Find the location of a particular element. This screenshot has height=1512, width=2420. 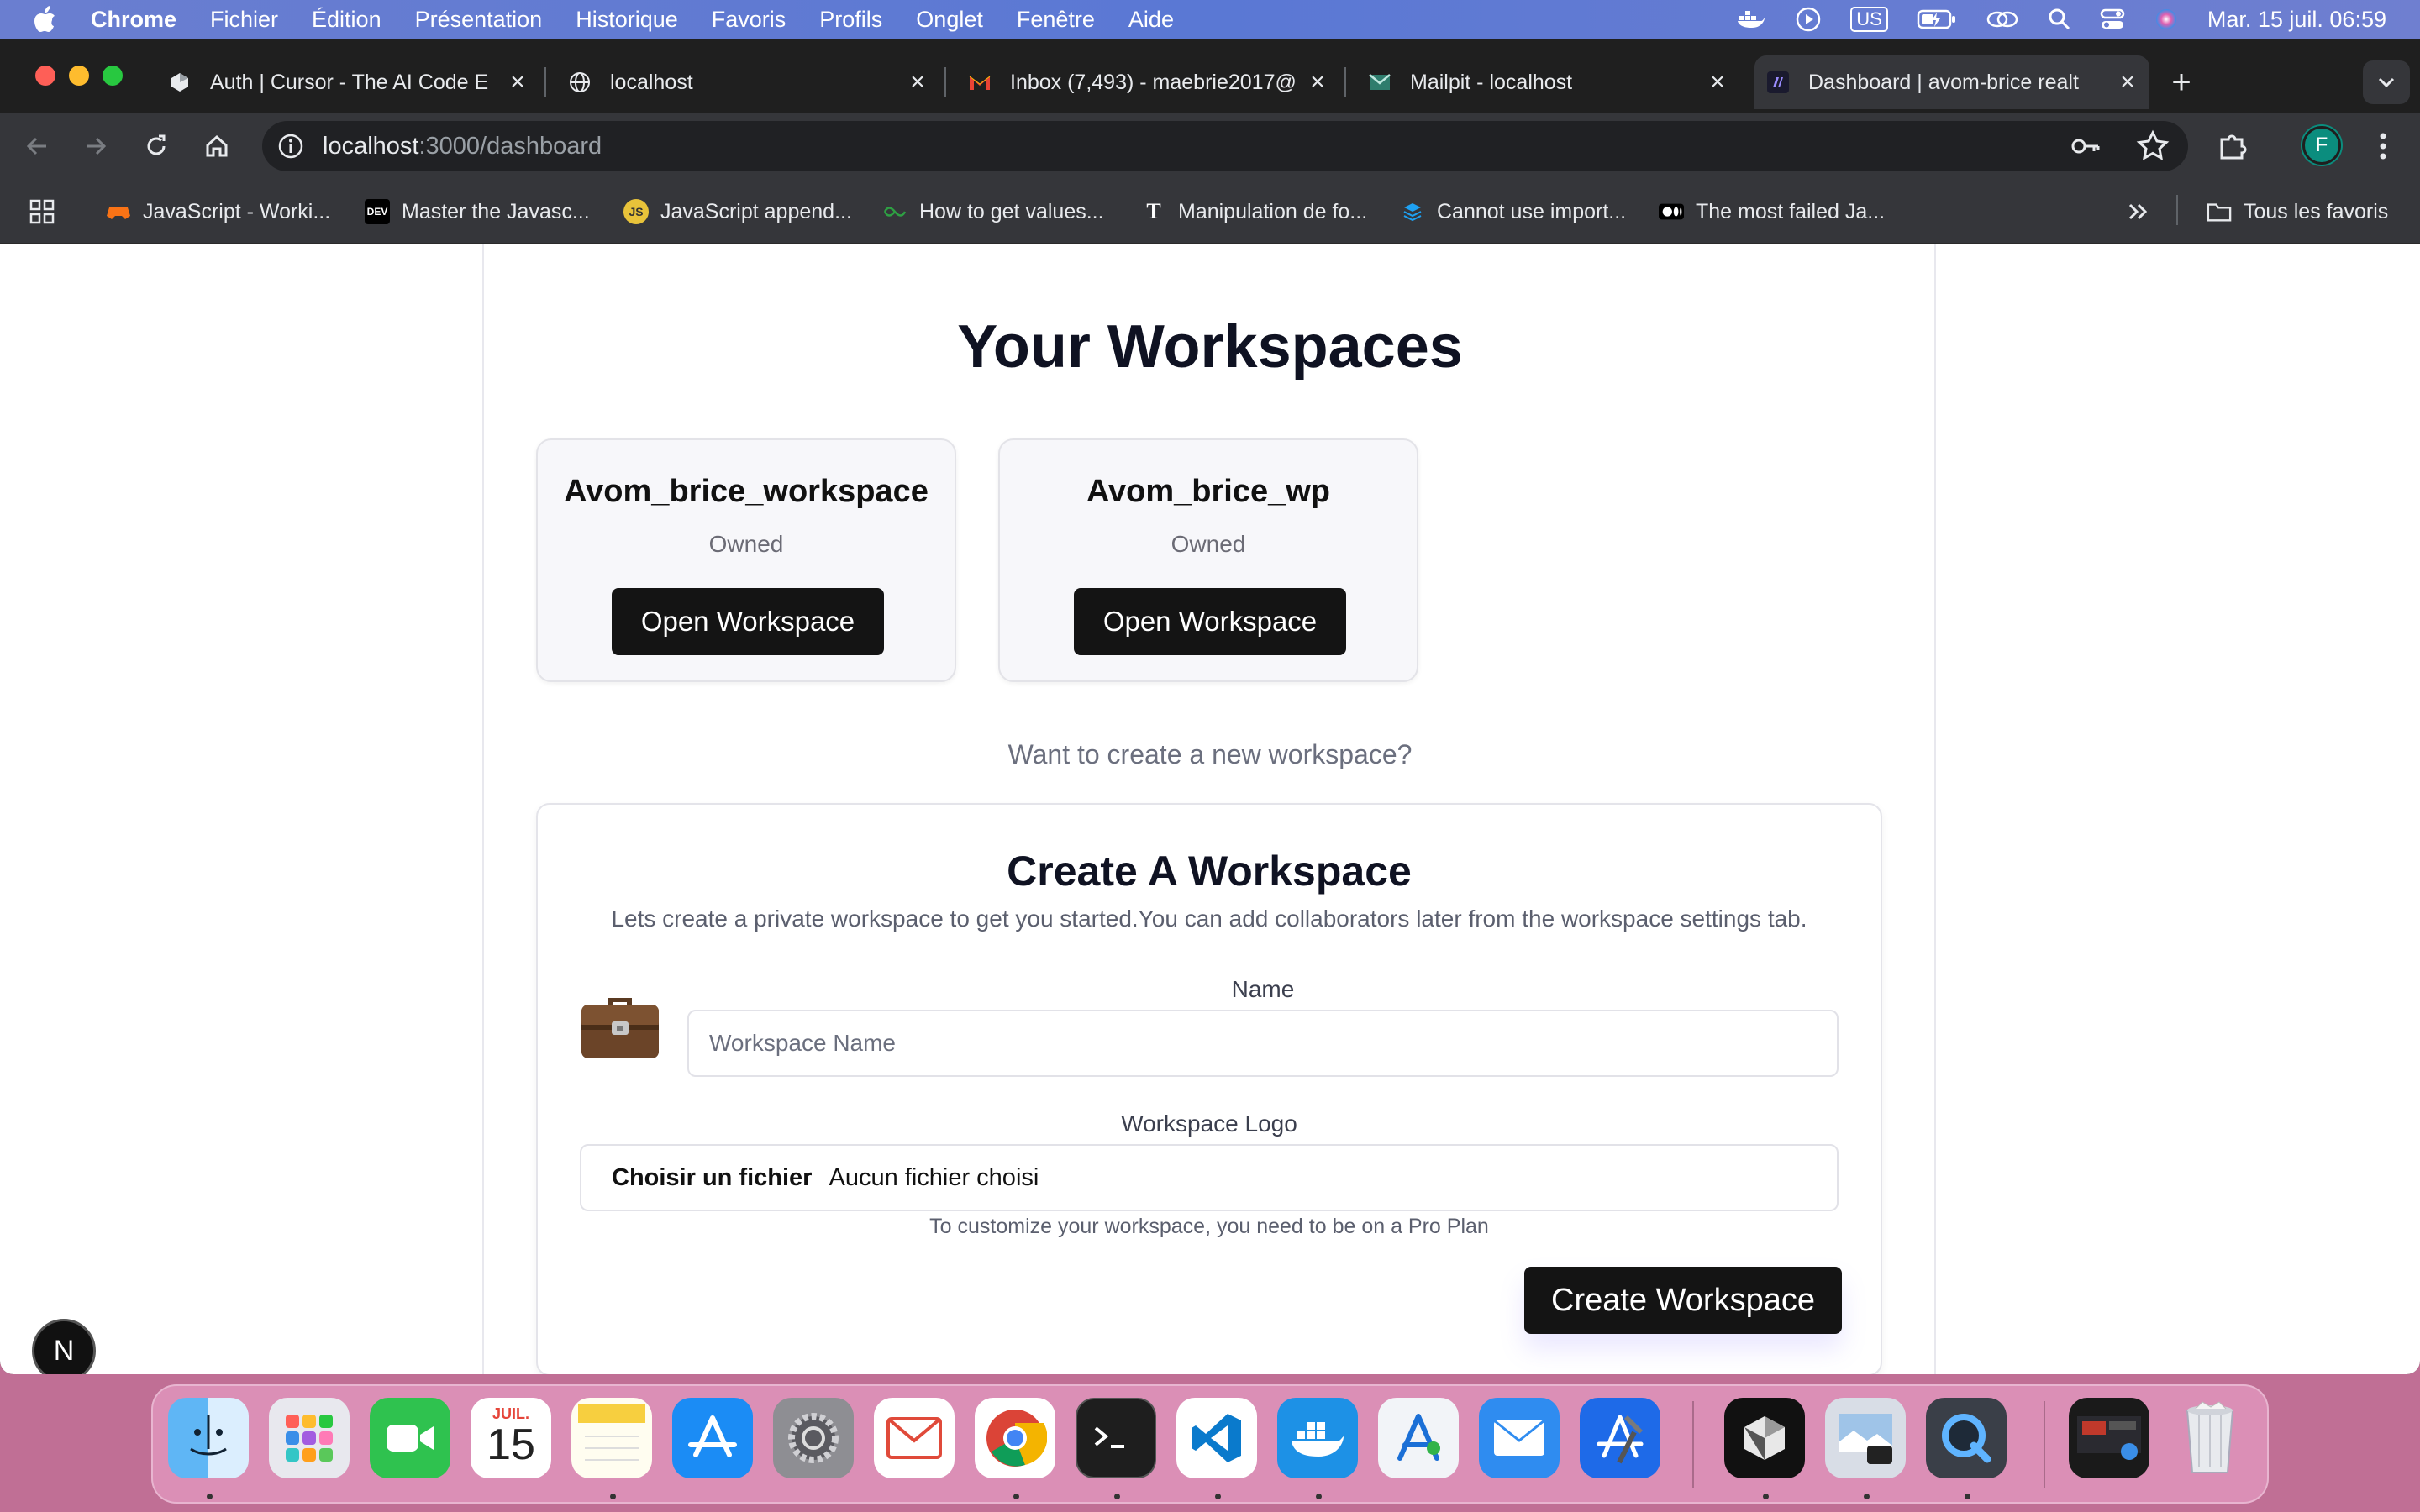

menu-edition: Édition is located at coordinates (346, 20).